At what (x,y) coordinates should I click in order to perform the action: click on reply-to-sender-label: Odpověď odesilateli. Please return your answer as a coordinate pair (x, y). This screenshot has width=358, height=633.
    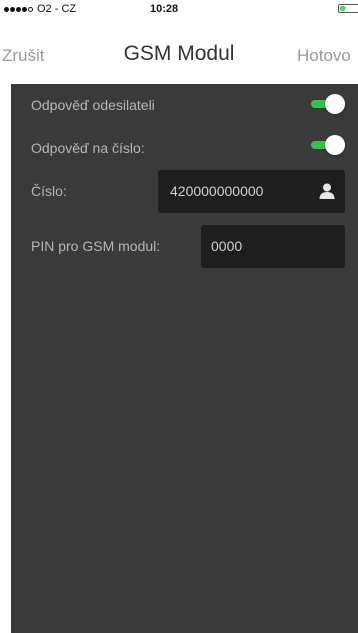
    Looking at the image, I should click on (93, 105).